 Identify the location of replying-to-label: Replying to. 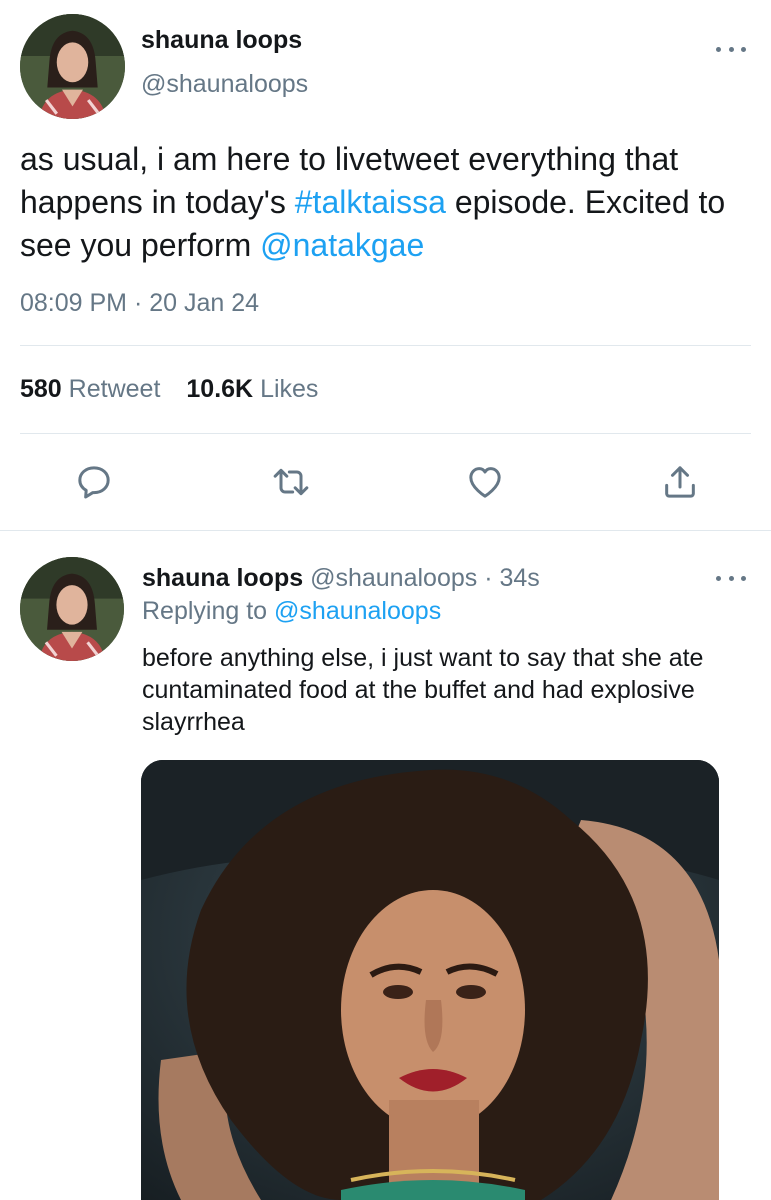
(205, 611).